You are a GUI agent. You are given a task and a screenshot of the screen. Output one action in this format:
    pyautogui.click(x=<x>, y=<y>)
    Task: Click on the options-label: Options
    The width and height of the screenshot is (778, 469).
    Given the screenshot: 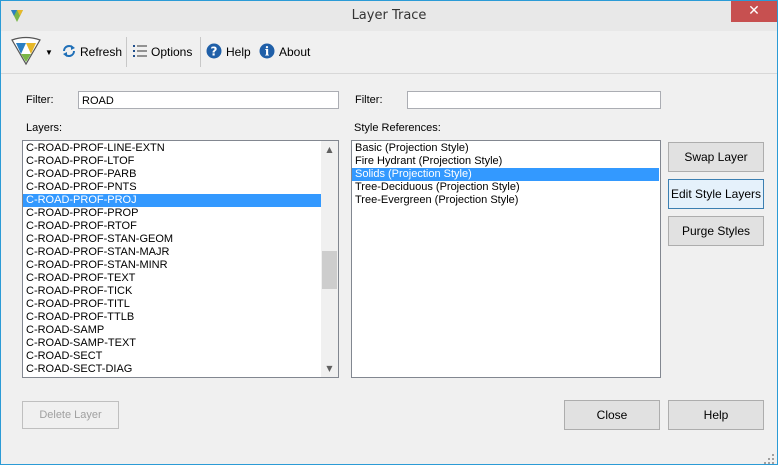 What is the action you would take?
    pyautogui.click(x=172, y=52)
    